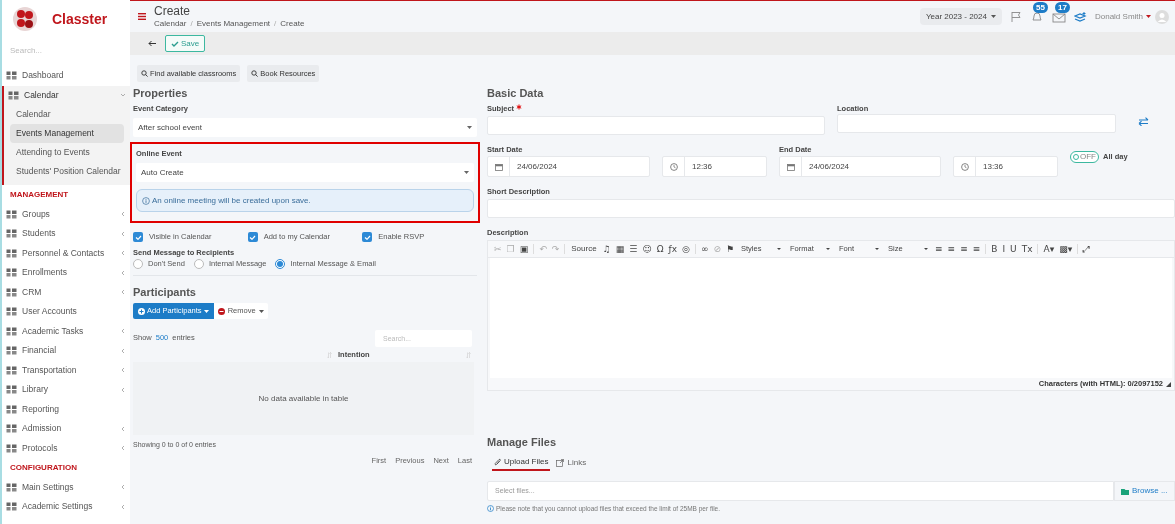 The image size is (1175, 524). What do you see at coordinates (152, 43) in the screenshot?
I see `back-arrow-icon` at bounding box center [152, 43].